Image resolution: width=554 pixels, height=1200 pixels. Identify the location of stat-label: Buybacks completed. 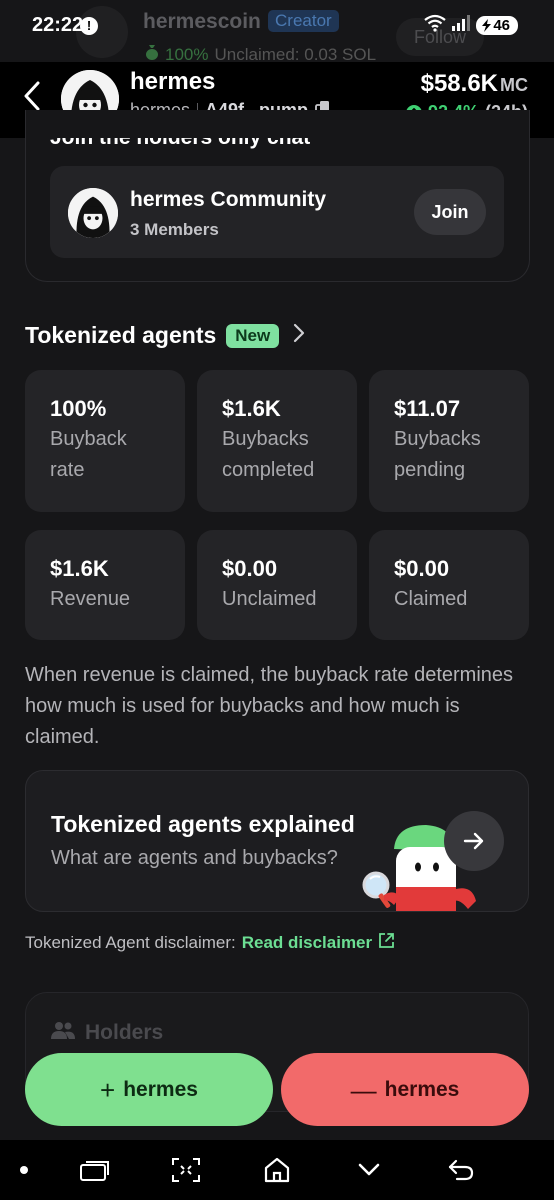
(268, 454).